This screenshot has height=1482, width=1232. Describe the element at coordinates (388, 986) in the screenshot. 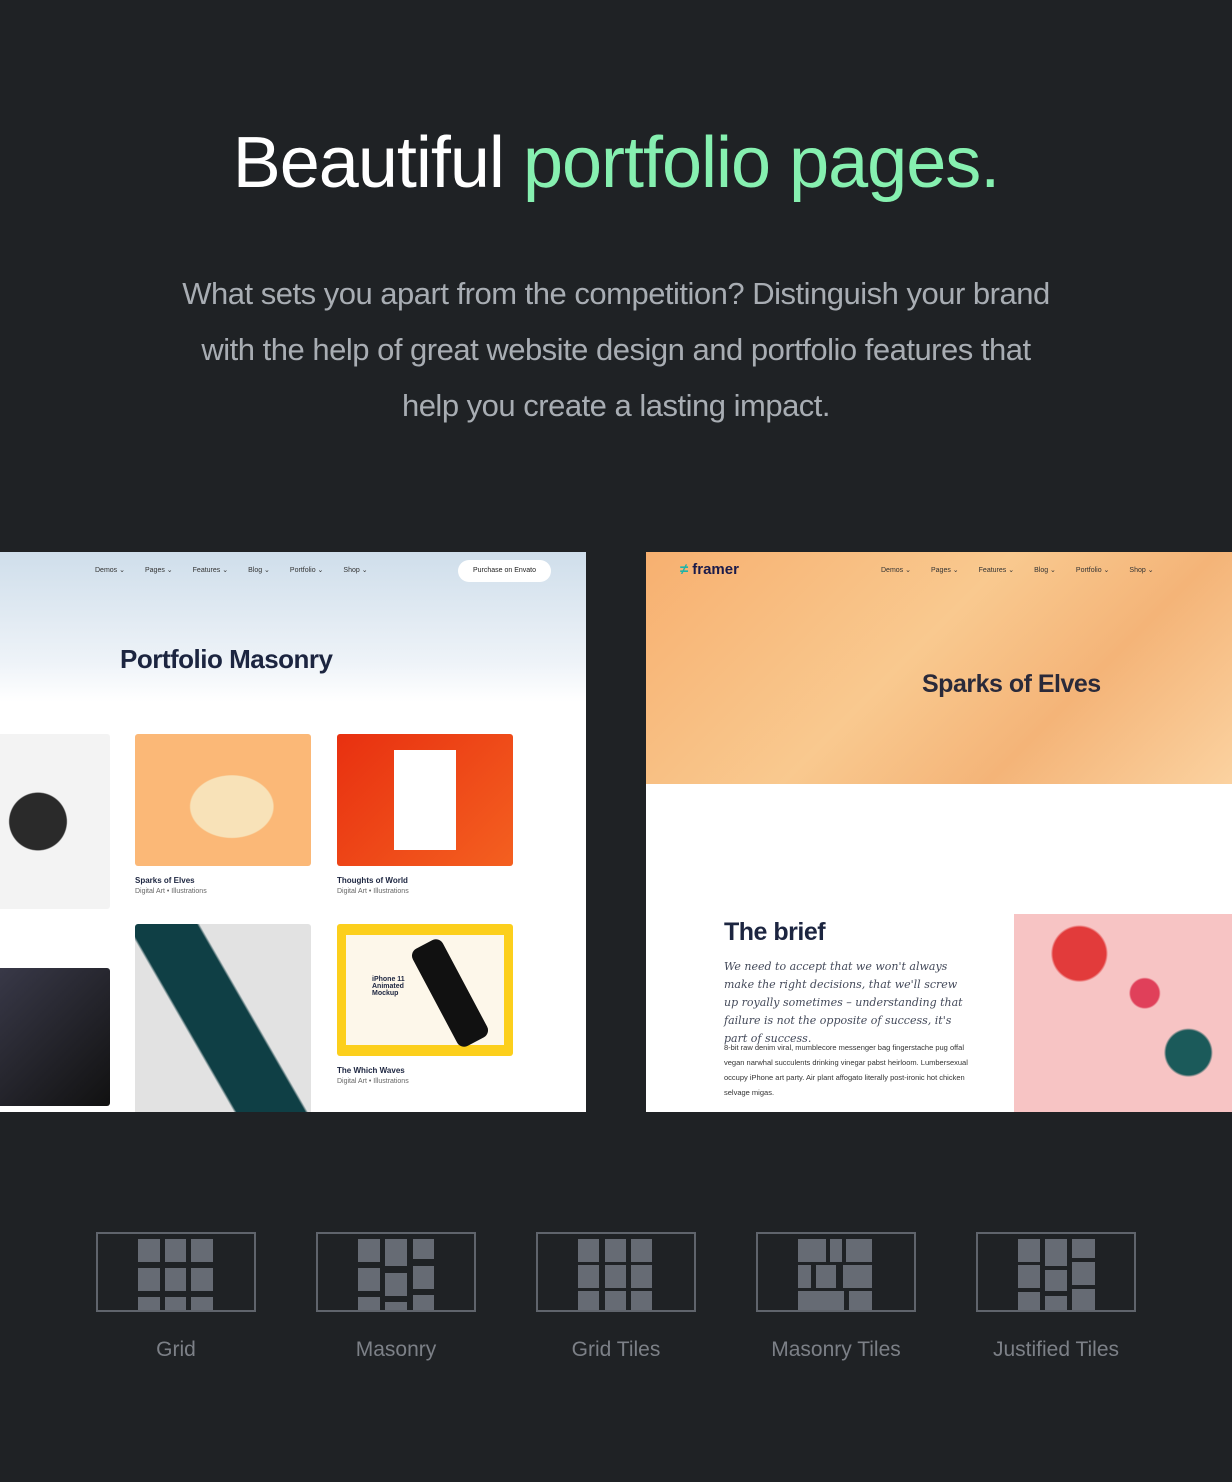

I see `mockup-text: iPhone 11 Animated Mockup` at that location.